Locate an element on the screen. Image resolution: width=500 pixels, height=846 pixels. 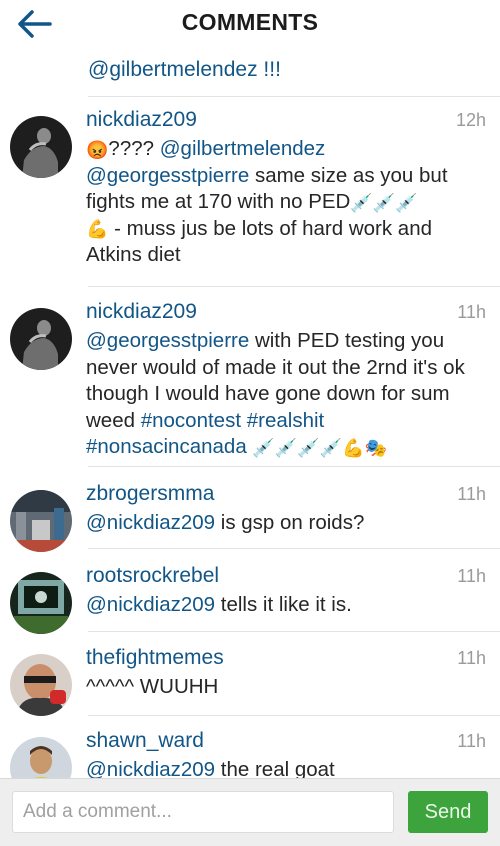
hashtag-link: #nonsacincanada is located at coordinates (166, 446).